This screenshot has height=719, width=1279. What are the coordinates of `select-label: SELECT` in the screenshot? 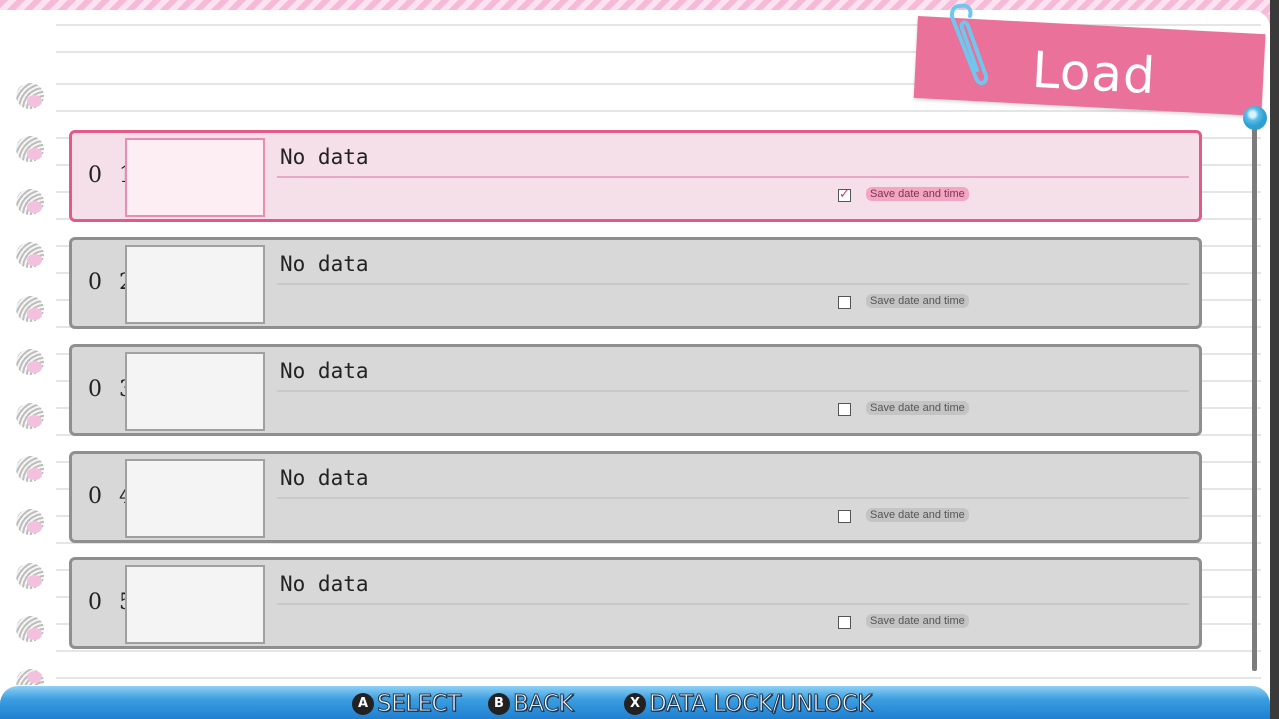 It's located at (419, 703).